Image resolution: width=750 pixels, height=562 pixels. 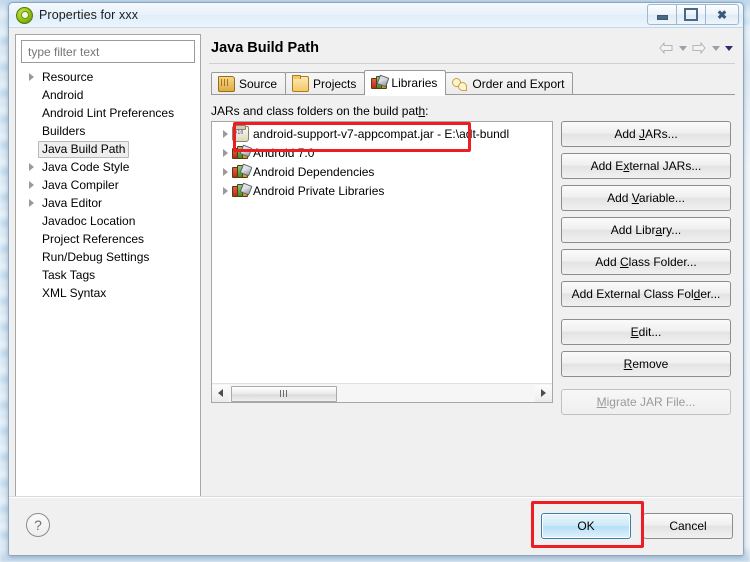 I want to click on page-title: Java Build Path, so click(x=265, y=48).